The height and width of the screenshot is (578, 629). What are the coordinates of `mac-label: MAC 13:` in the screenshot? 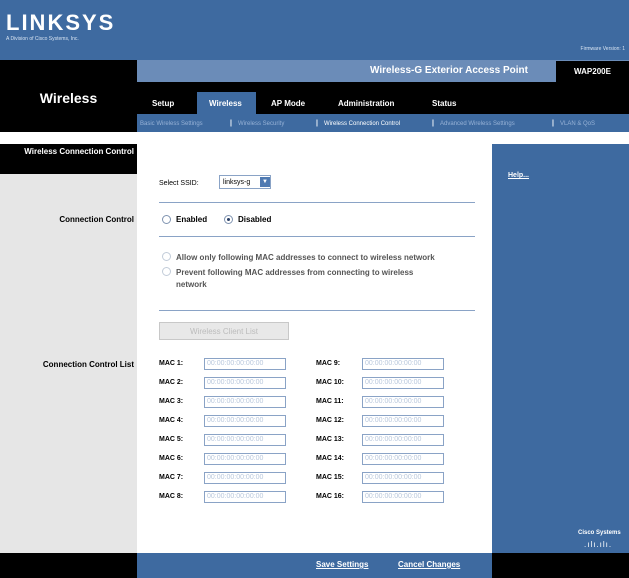 It's located at (330, 439).